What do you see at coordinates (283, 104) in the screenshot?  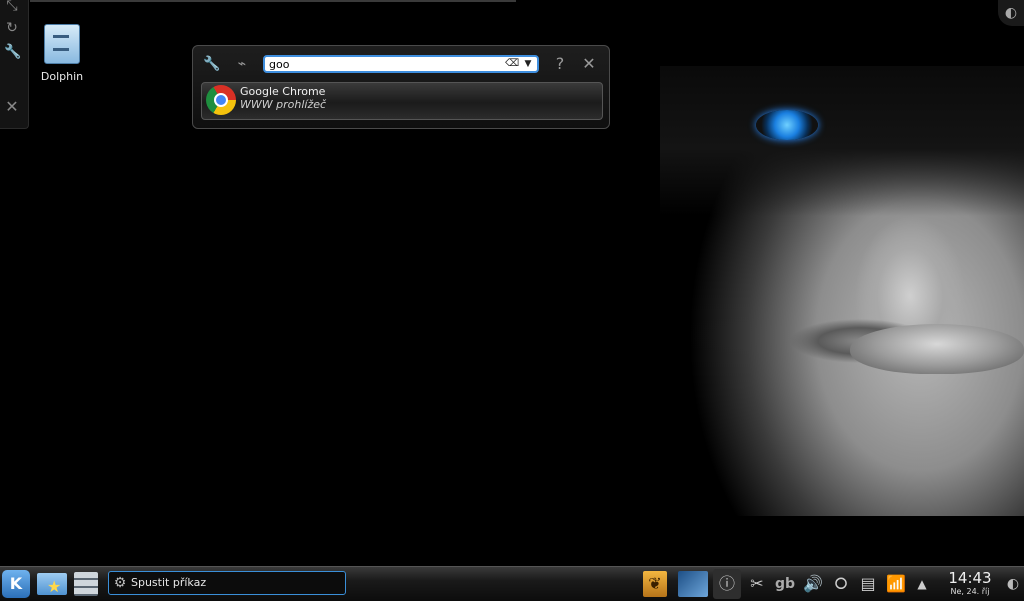 I see `result-subtitle: WWW prohlížeč` at bounding box center [283, 104].